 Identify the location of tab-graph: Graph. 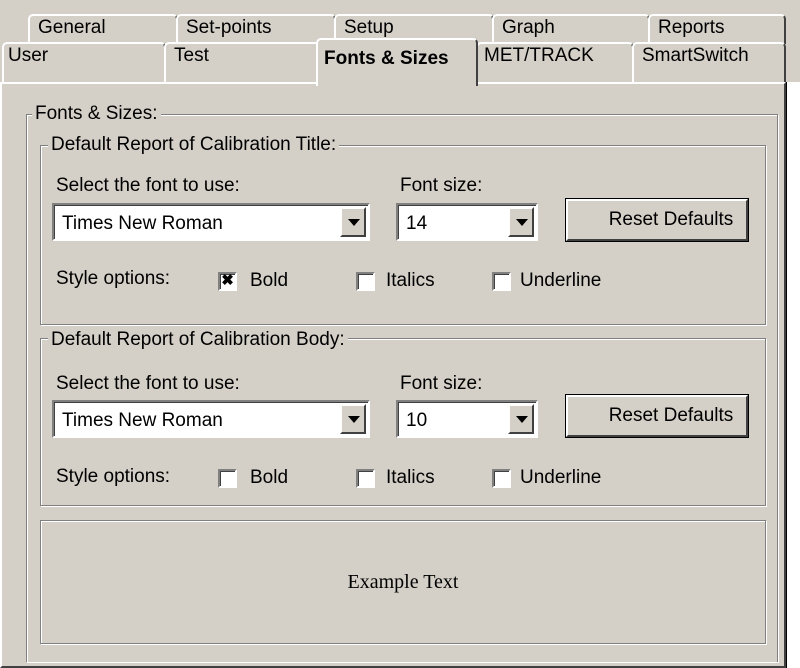
(571, 29).